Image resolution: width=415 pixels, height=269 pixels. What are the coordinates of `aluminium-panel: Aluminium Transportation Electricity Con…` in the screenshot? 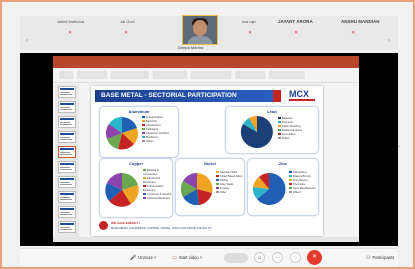 It's located at (139, 132).